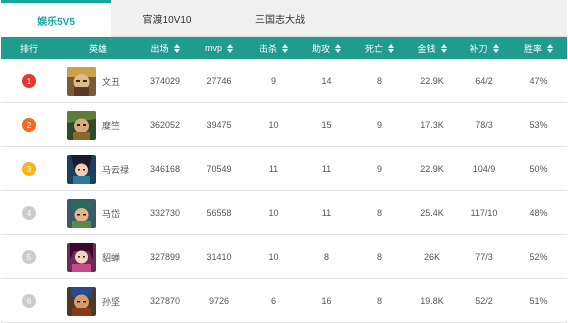 The width and height of the screenshot is (568, 323). Describe the element at coordinates (432, 213) in the screenshot. I see `gold-value: 25.4K` at that location.